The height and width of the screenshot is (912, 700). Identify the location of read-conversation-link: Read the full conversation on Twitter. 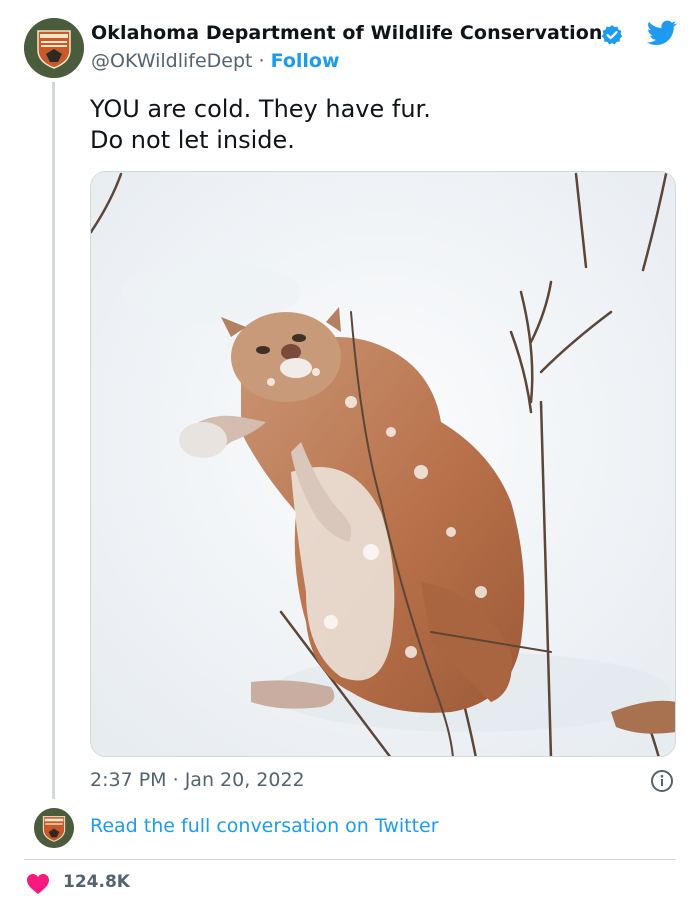
(264, 826).